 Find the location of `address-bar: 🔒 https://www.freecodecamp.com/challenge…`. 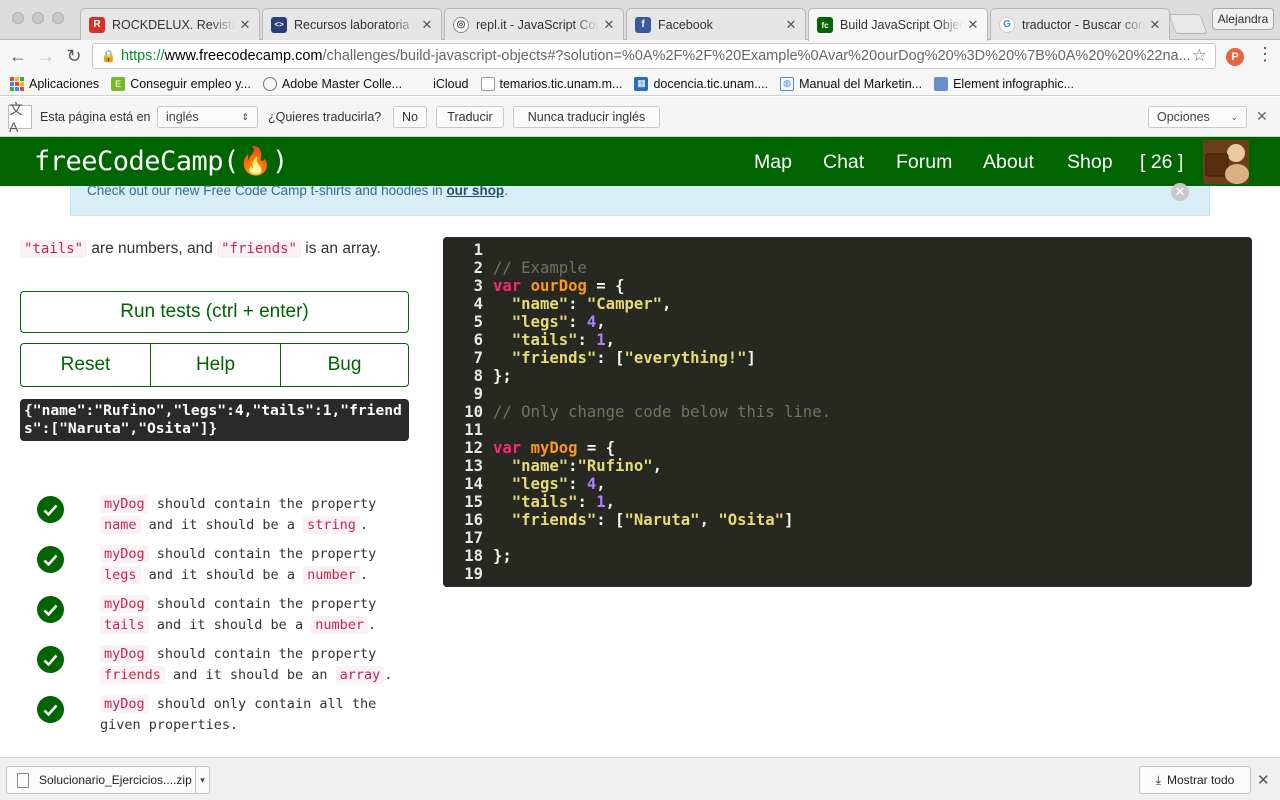

address-bar: 🔒 https://www.freecodecamp.com/challenge… is located at coordinates (654, 56).